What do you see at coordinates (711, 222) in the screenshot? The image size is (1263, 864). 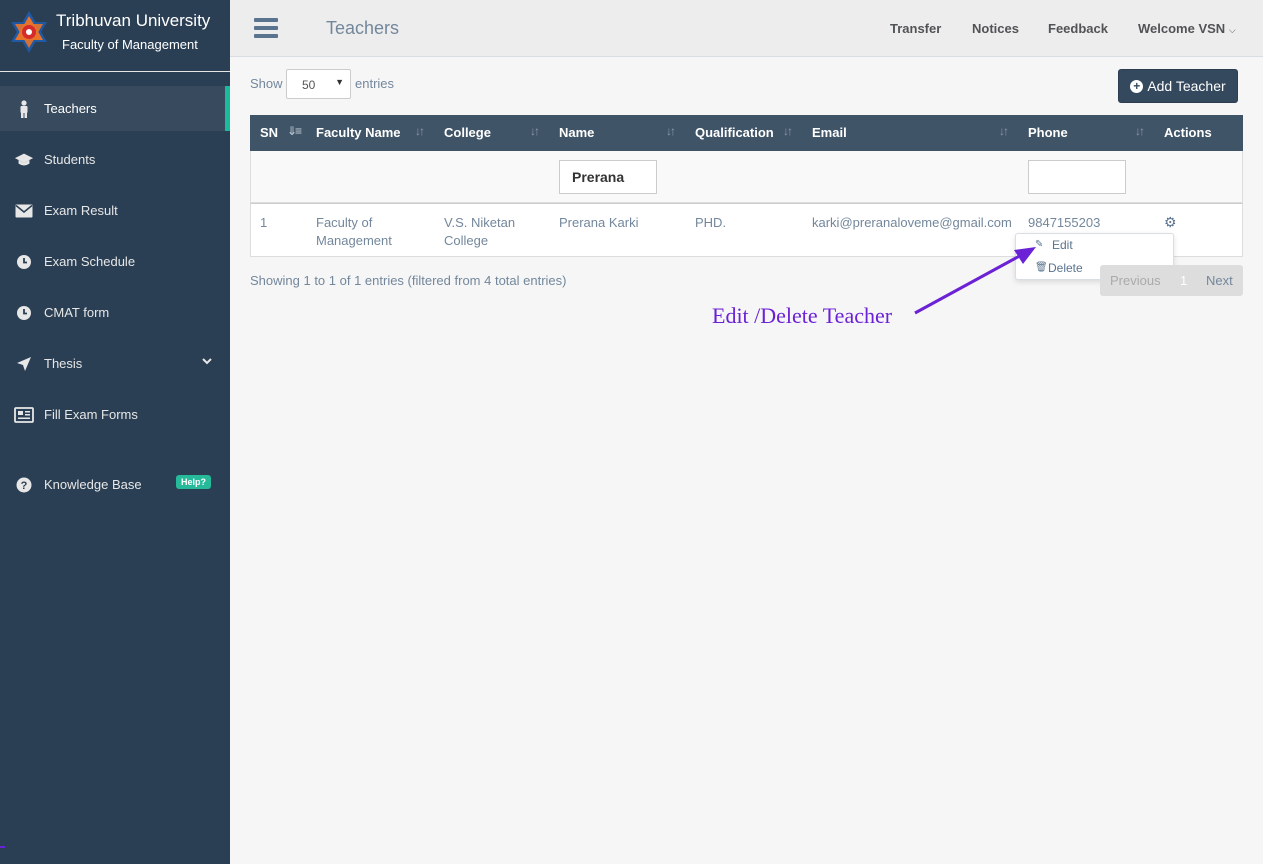 I see `cell-qualification: PHD.` at bounding box center [711, 222].